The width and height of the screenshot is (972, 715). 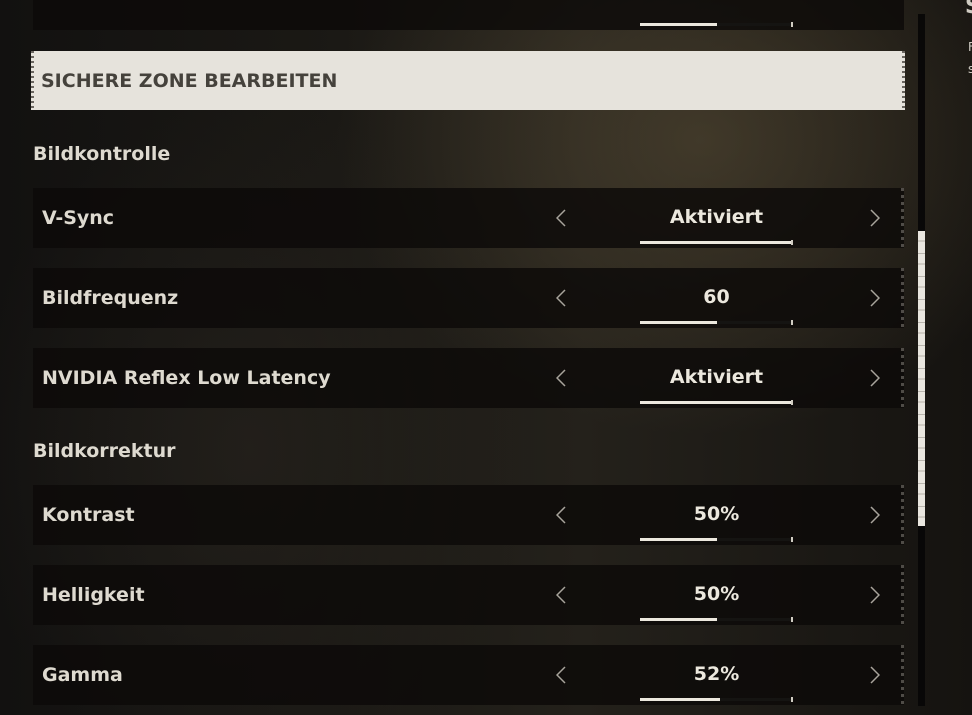 I want to click on setting-label: Bildfrequenz, so click(x=110, y=298).